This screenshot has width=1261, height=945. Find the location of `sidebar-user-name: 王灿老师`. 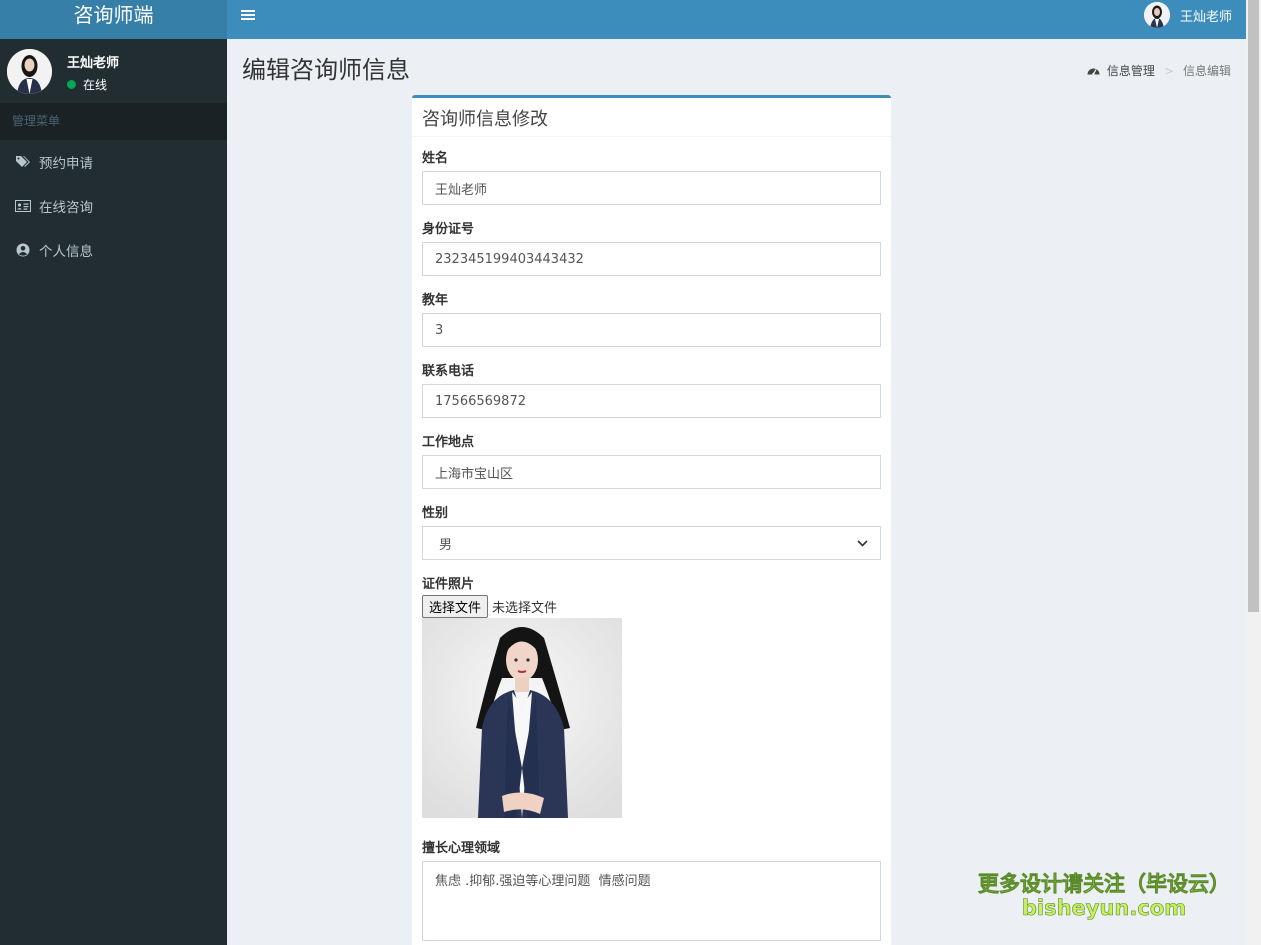

sidebar-user-name: 王灿老师 is located at coordinates (93, 63).